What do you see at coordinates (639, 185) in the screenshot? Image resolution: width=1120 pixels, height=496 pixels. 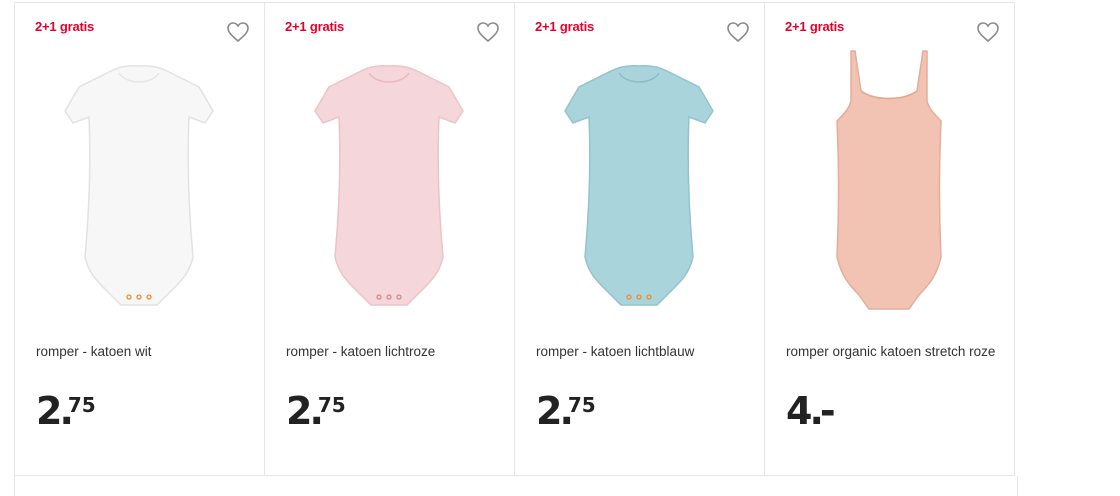 I see `product-image-blue-bodysuit` at bounding box center [639, 185].